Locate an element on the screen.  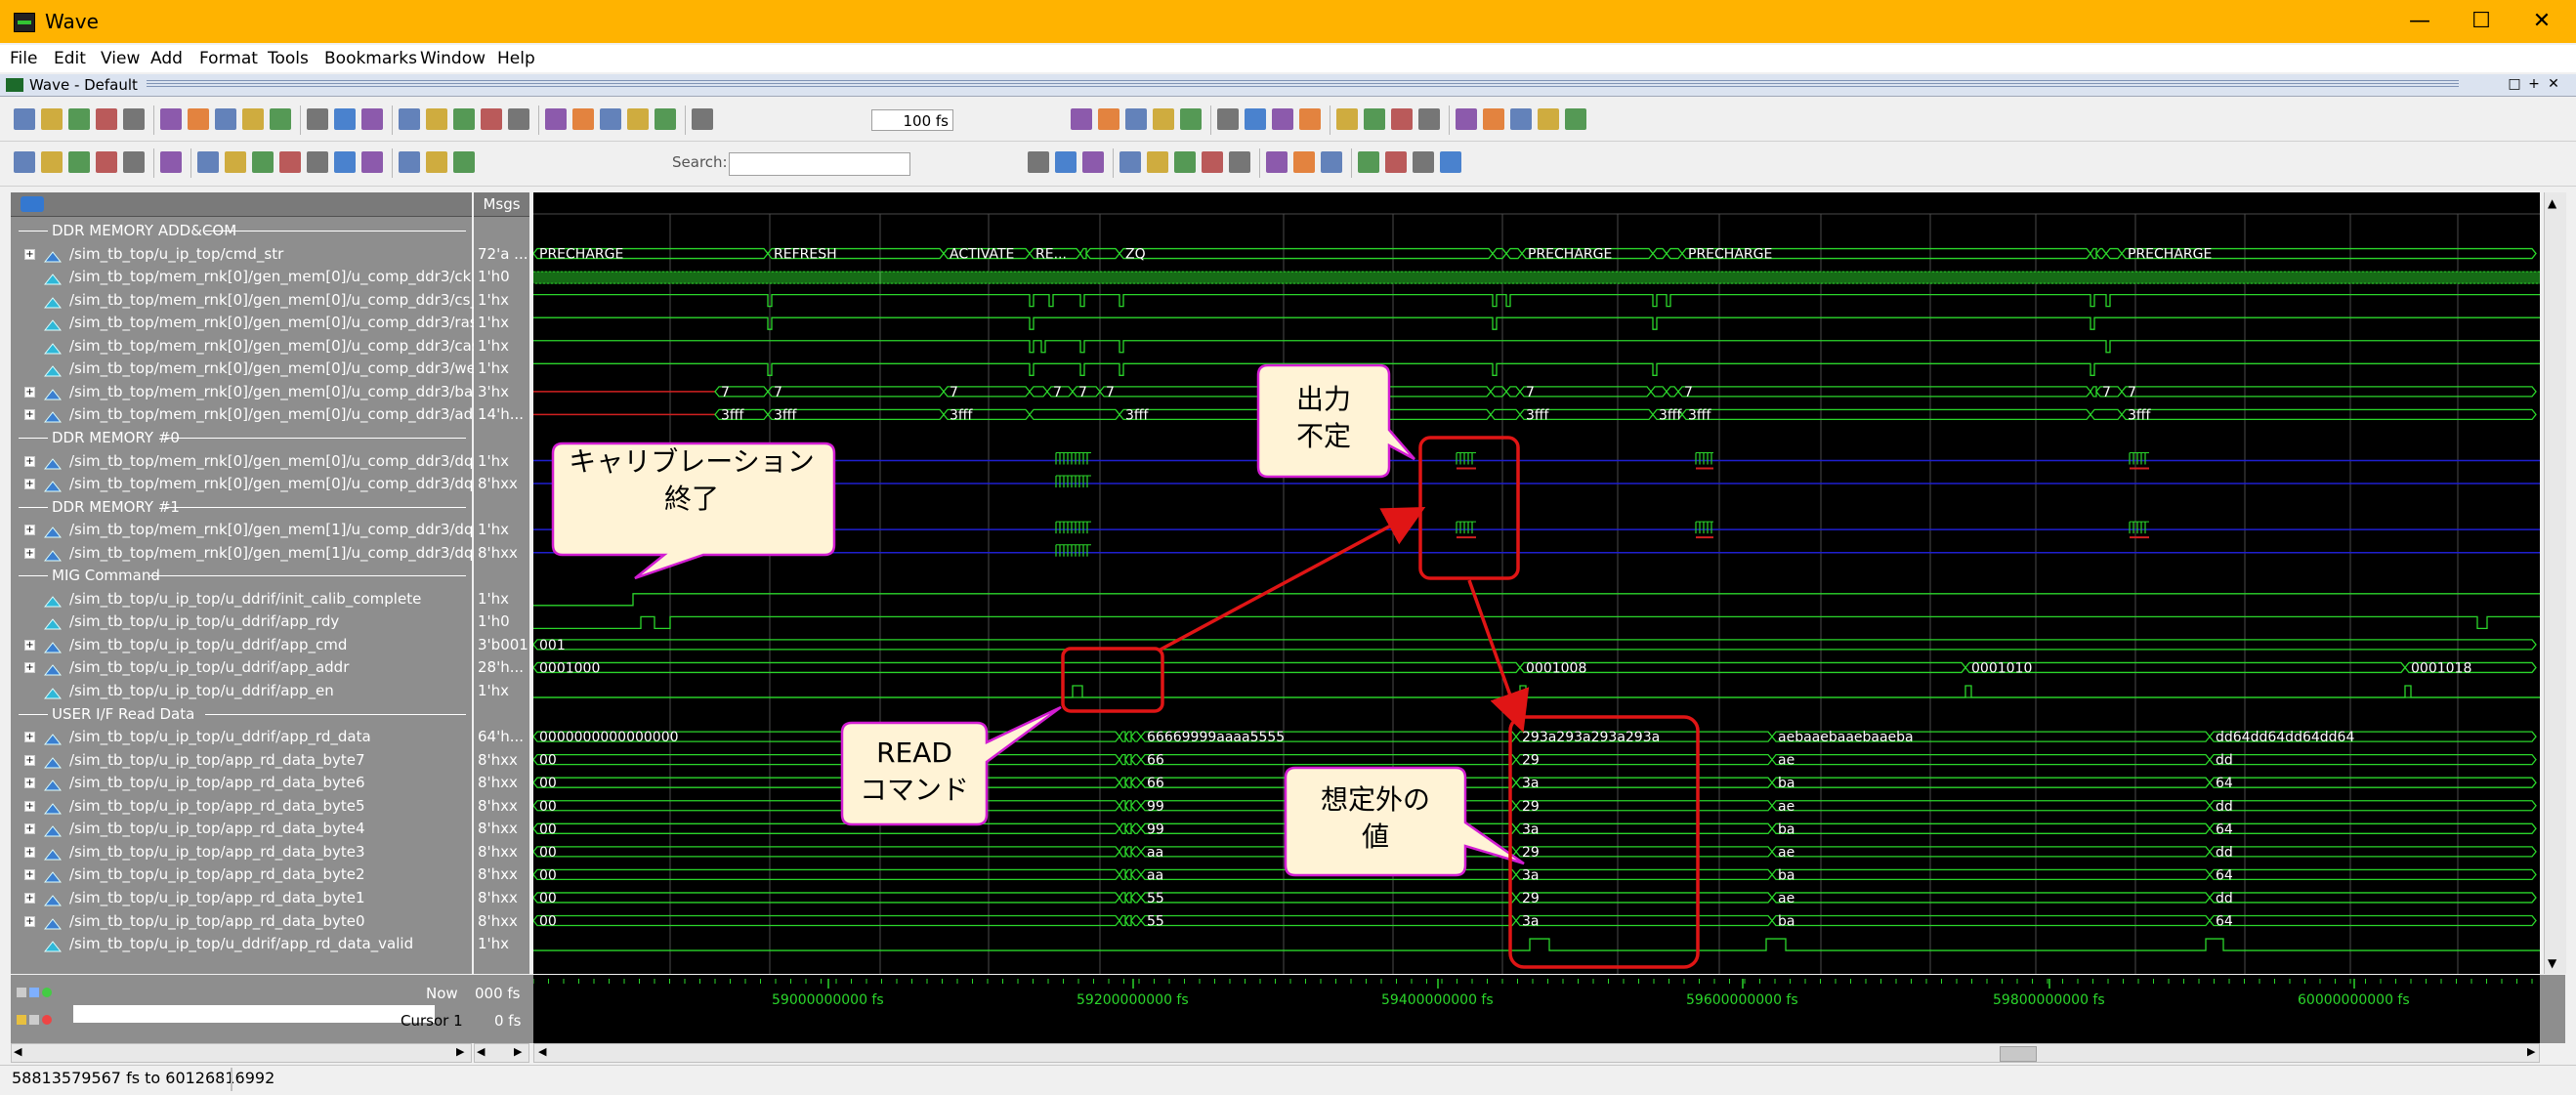
menu-add: Add is located at coordinates (166, 58).